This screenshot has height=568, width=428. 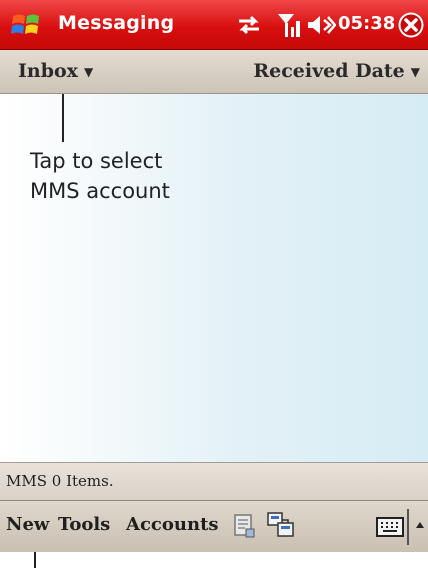 I want to click on menu-bar: New Tools Accounts, so click(x=214, y=526).